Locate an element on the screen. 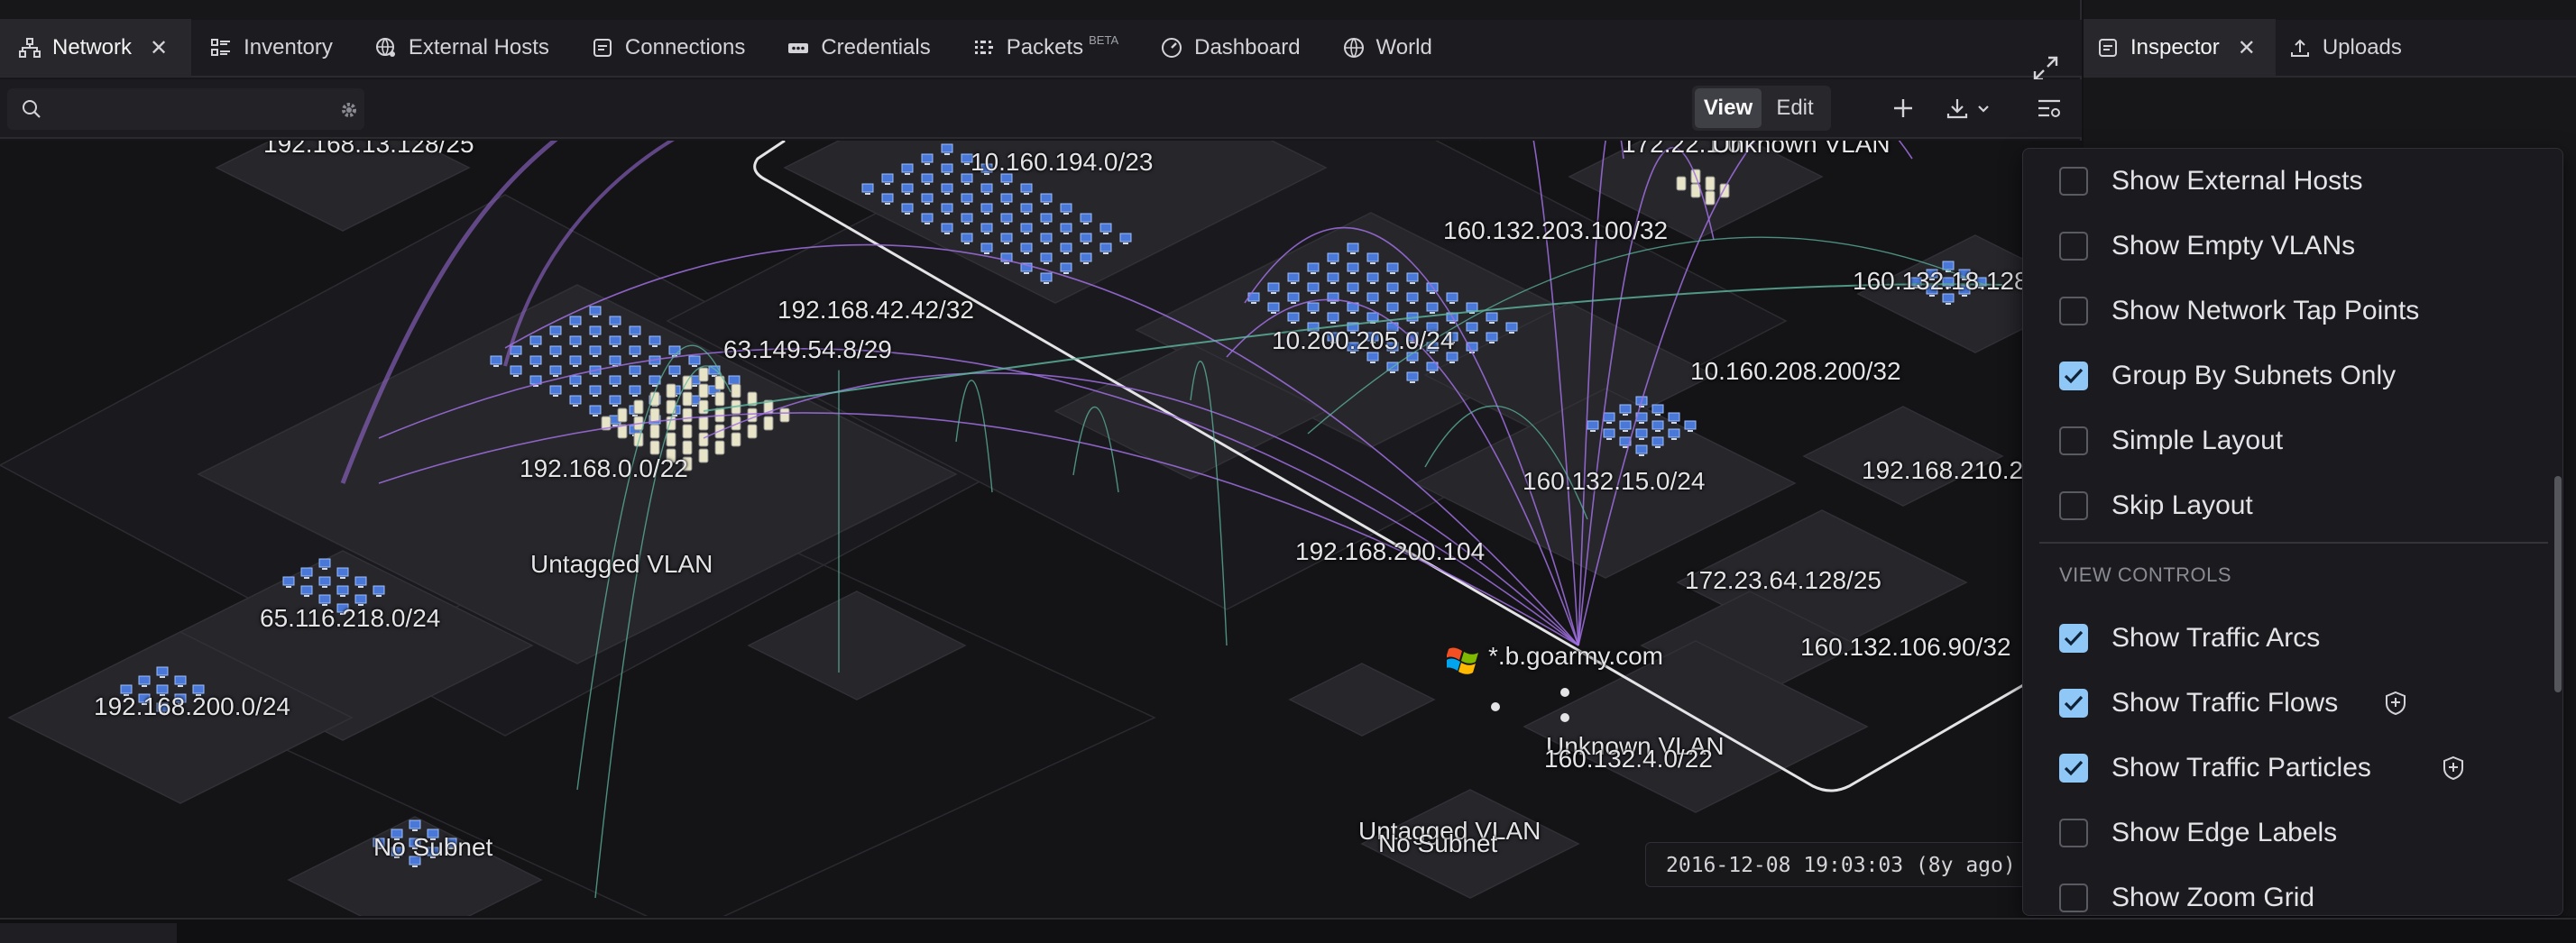 The image size is (2576, 943). subnet-label: 192.168.0.0/22 is located at coordinates (604, 468).